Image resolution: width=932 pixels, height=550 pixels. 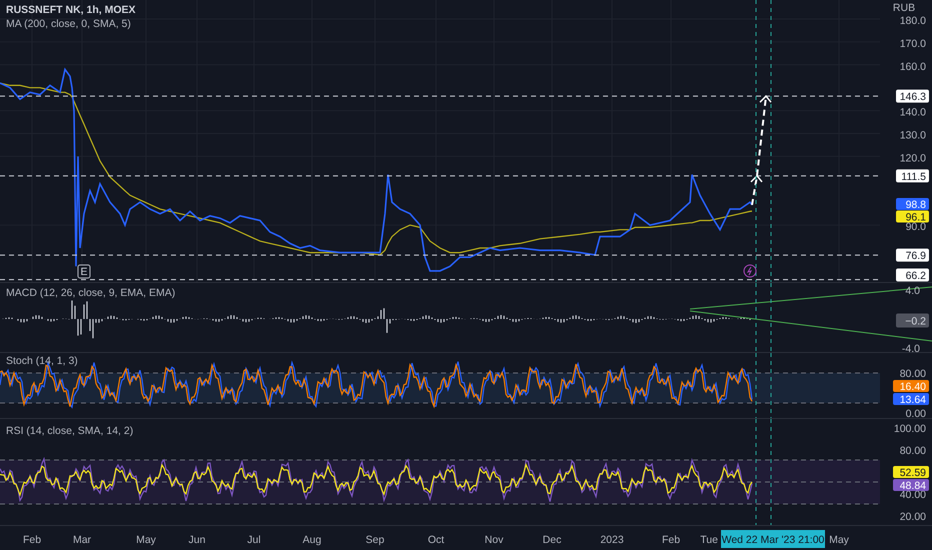 I want to click on axis-tick-label: Tue, so click(x=709, y=540).